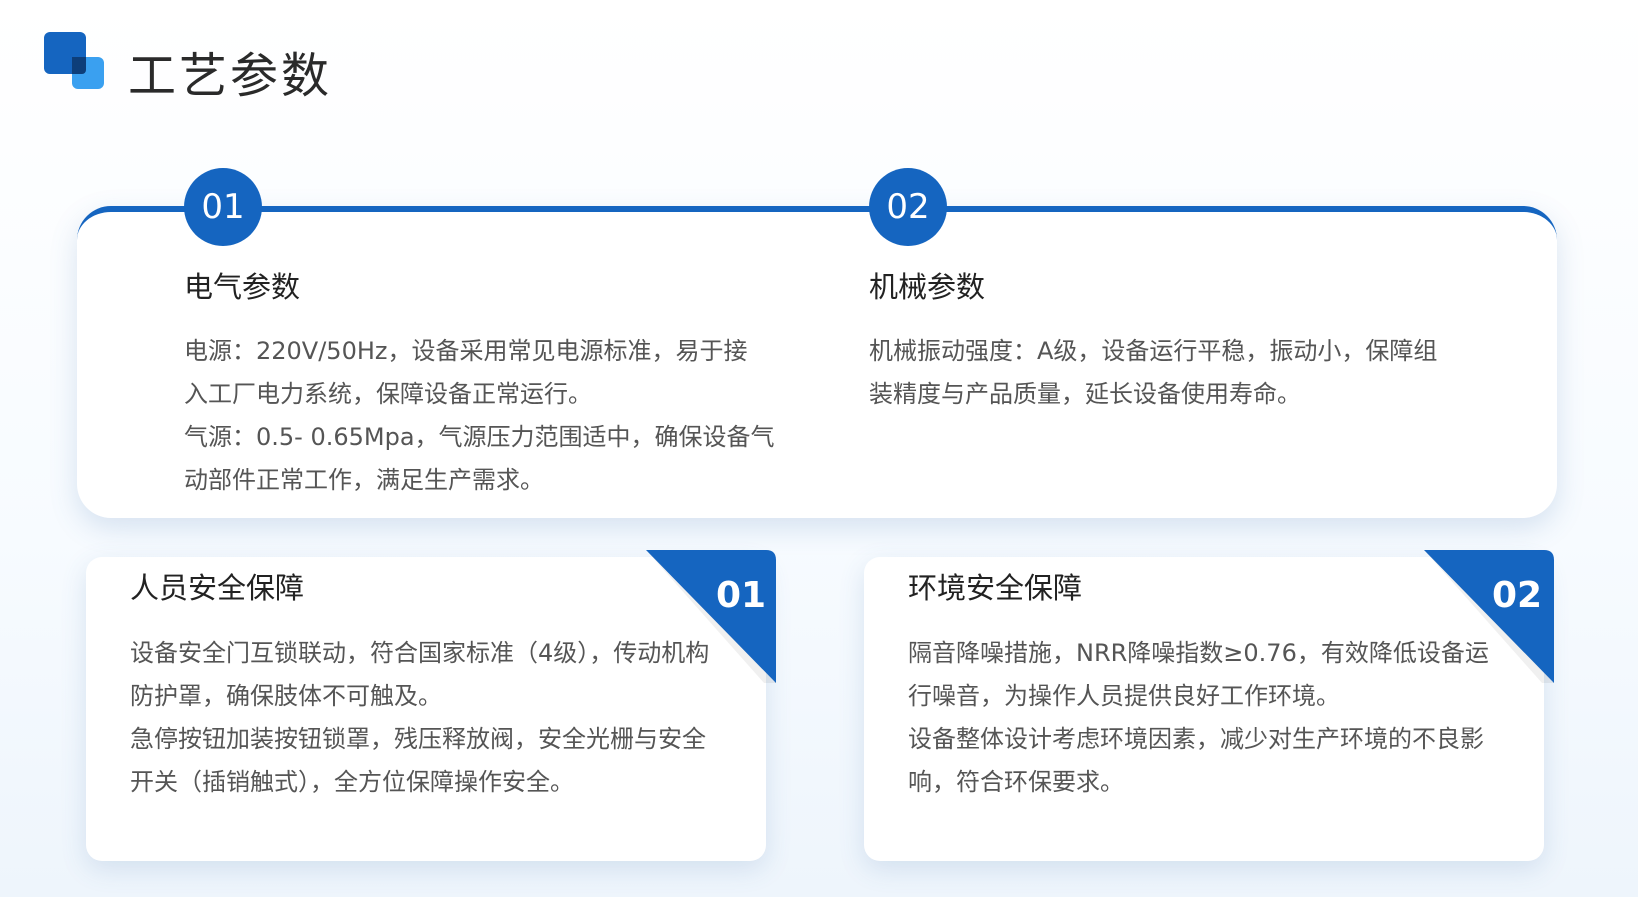  I want to click on text-line: 电源：220V/50Hz，设备采用常见电源标准，易于接, so click(466, 351).